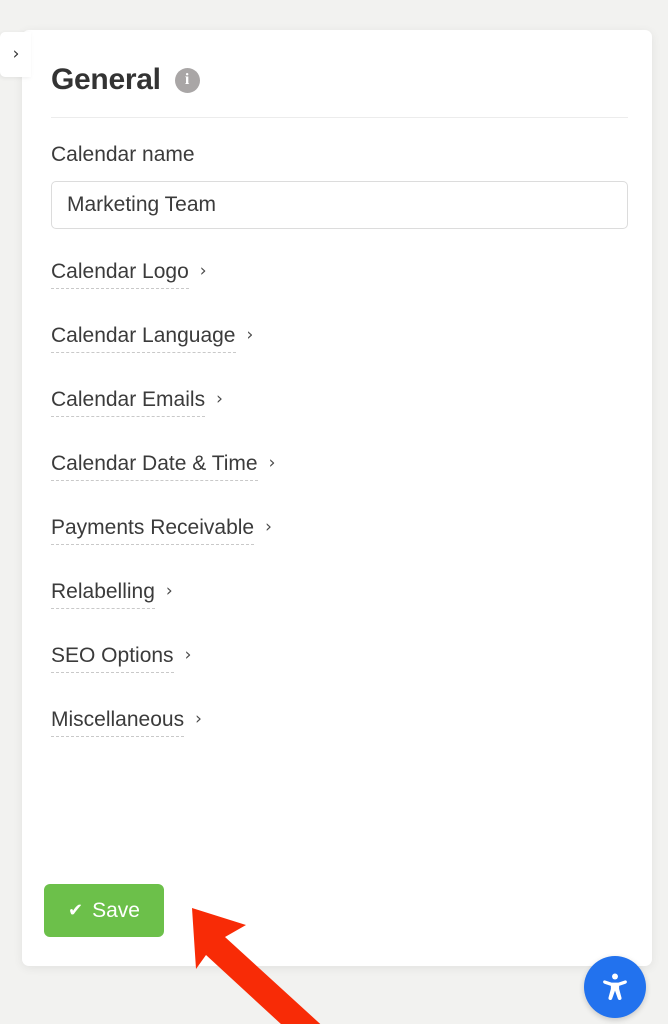 This screenshot has width=668, height=1024. I want to click on save-button: ✔ Save, so click(104, 910).